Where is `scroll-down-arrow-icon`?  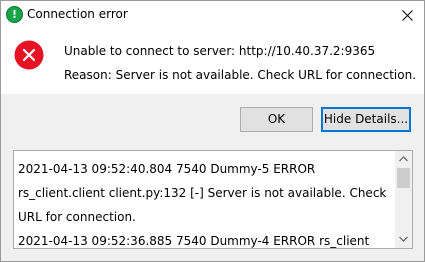 scroll-down-arrow-icon is located at coordinates (403, 239).